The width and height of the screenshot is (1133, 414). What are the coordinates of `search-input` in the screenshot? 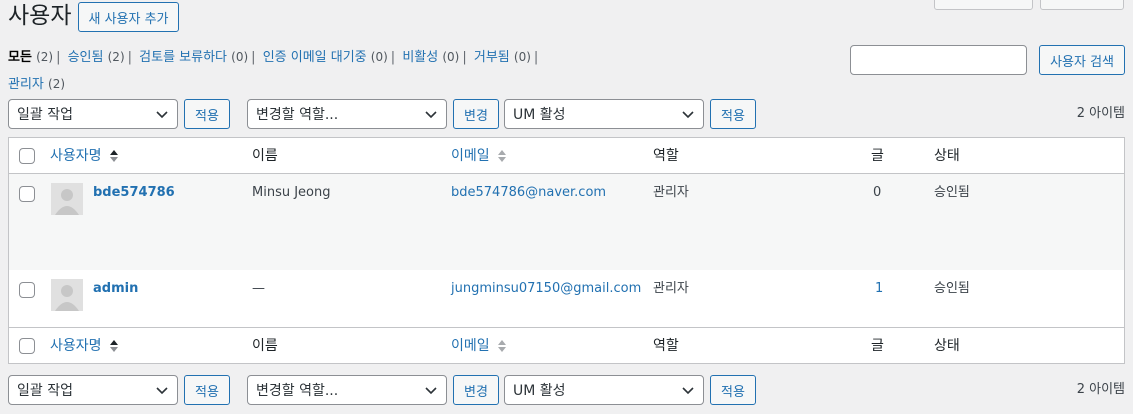 It's located at (939, 60).